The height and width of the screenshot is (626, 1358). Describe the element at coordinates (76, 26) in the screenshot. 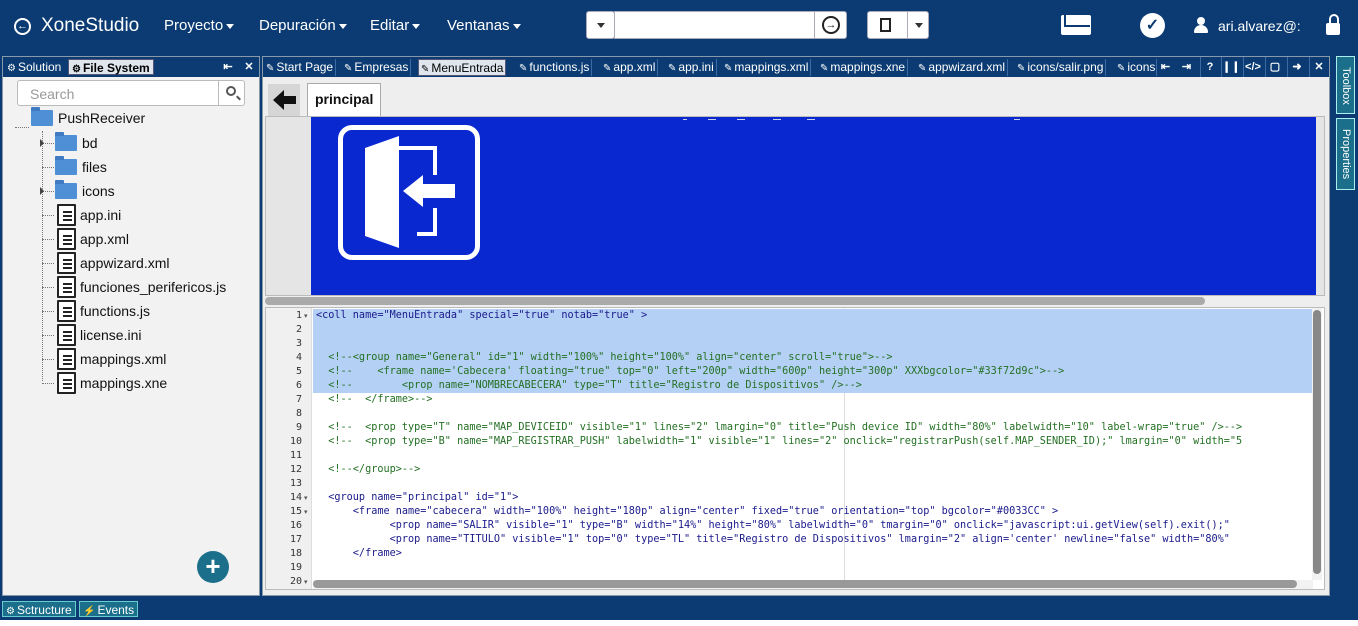

I see `app-brand: ← XoneStudio` at that location.